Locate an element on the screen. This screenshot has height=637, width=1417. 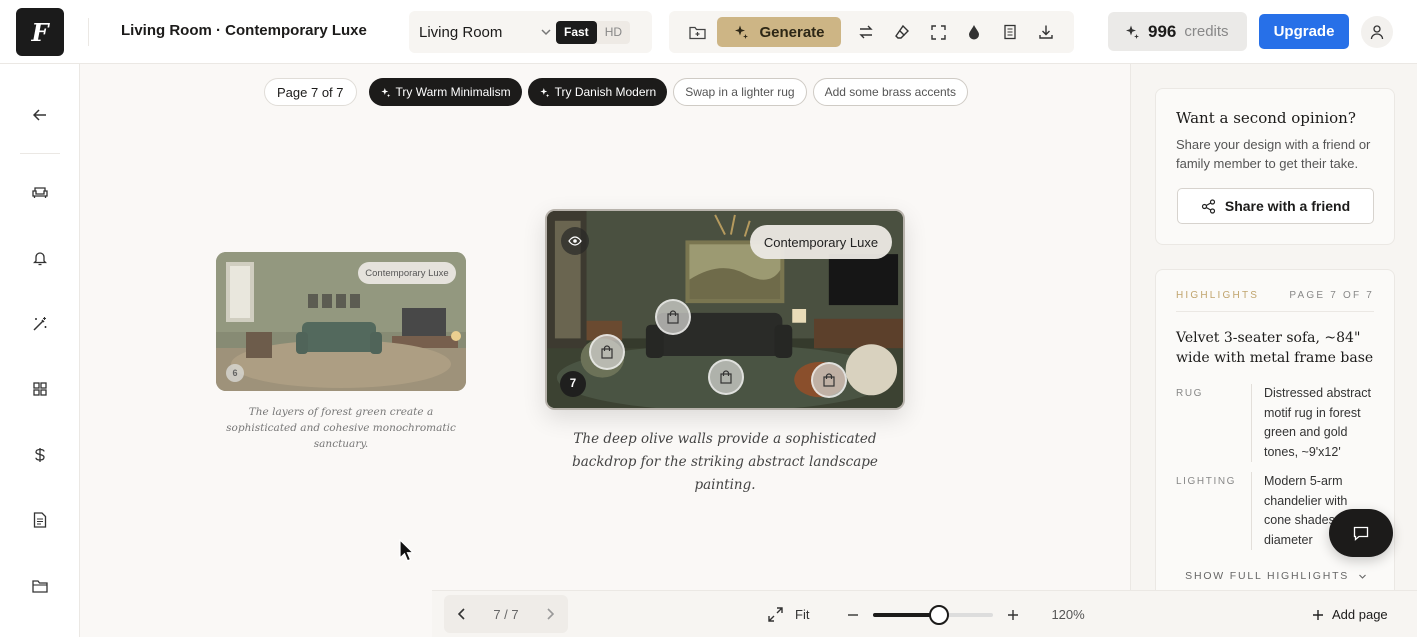
magic-wand-icon is located at coordinates (40, 324).